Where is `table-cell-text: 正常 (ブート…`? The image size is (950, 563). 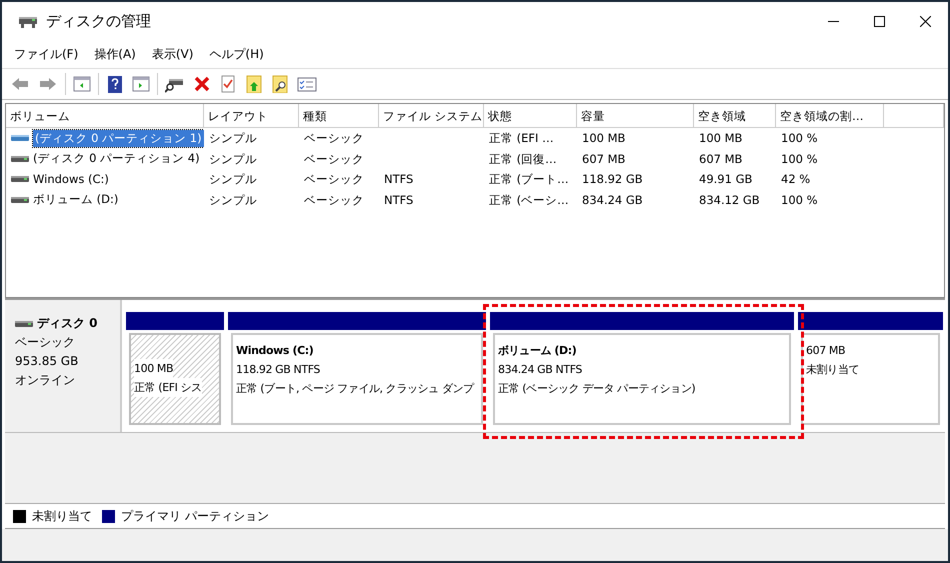
table-cell-text: 正常 (ブート… is located at coordinates (529, 179).